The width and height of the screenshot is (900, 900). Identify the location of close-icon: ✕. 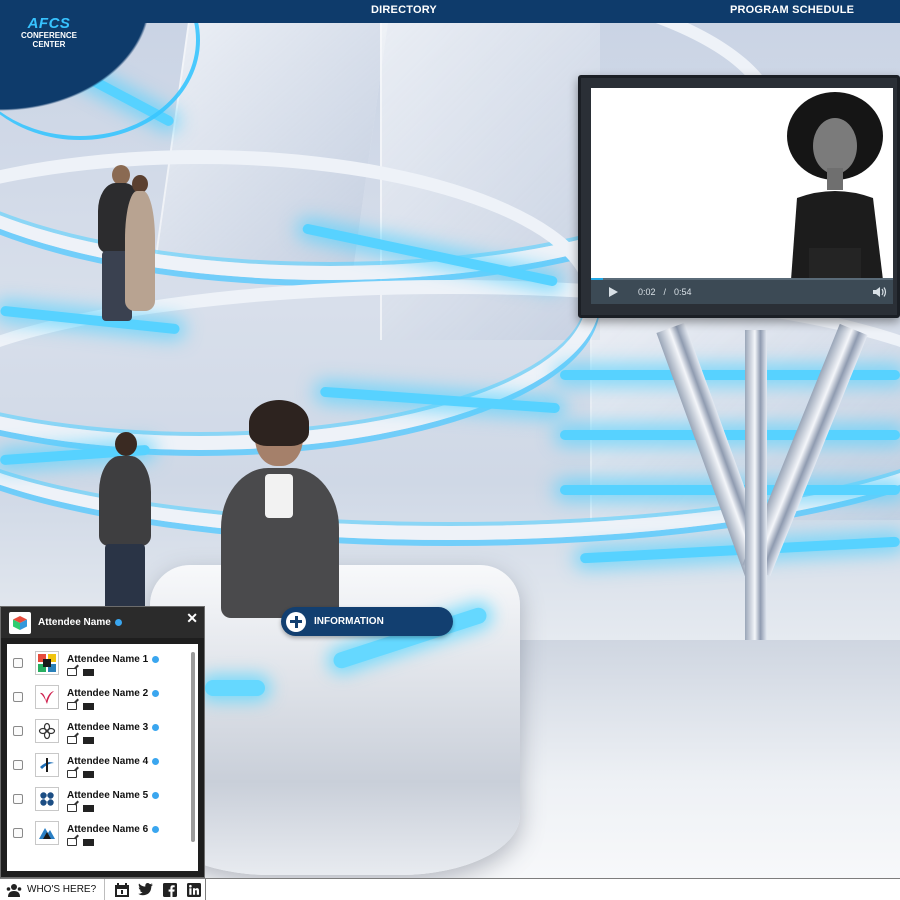
(192, 618).